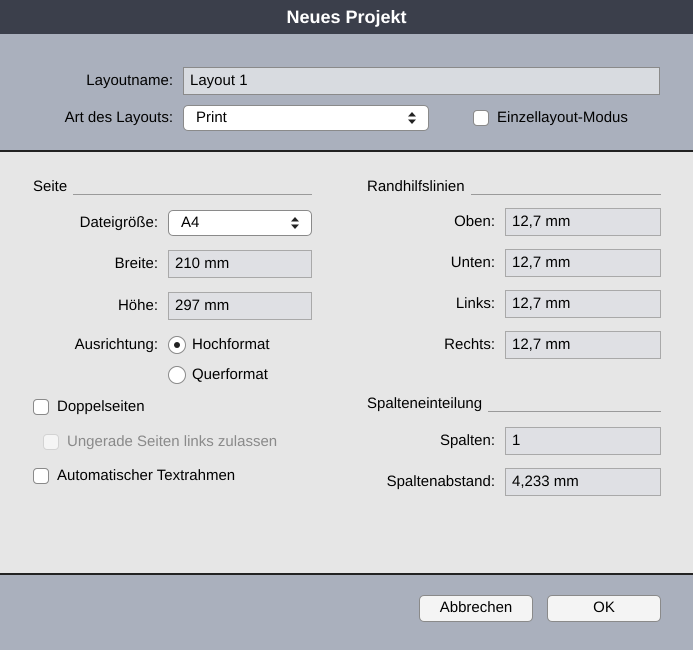 The width and height of the screenshot is (693, 650). What do you see at coordinates (421, 81) in the screenshot?
I see `layout-name-field: Layout 1` at bounding box center [421, 81].